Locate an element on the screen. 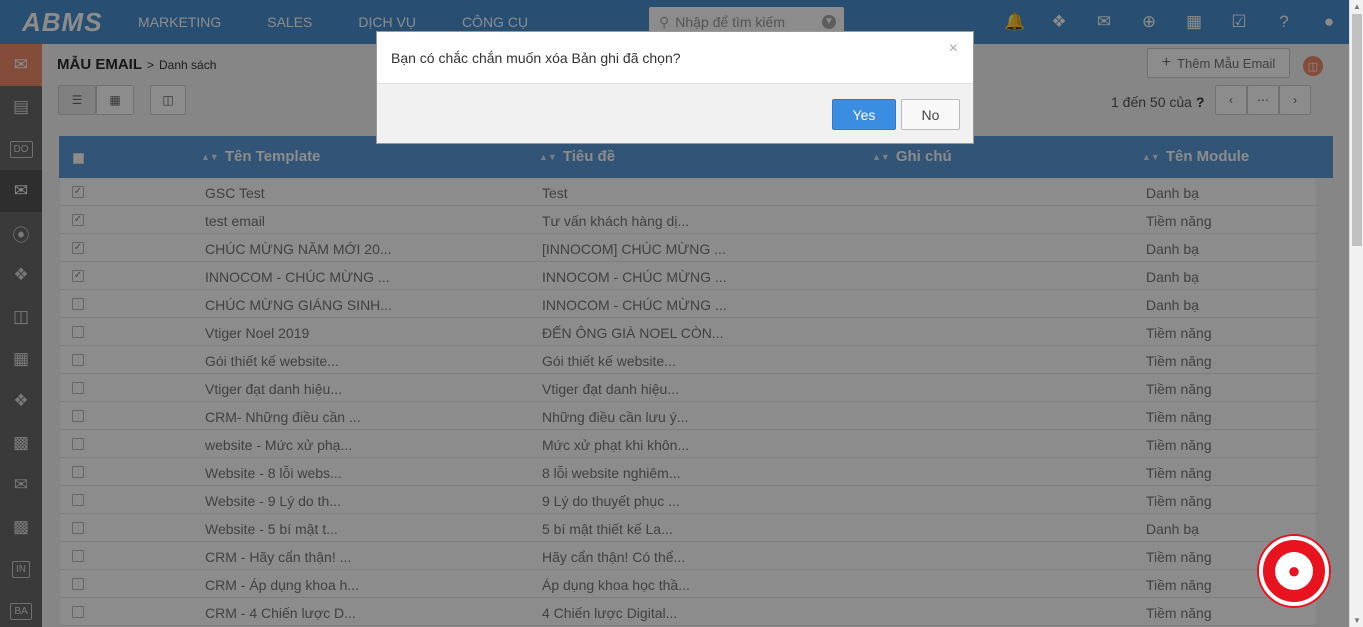 The height and width of the screenshot is (627, 1363). page-scrollbar: ▲ ▼ is located at coordinates (1356, 313).